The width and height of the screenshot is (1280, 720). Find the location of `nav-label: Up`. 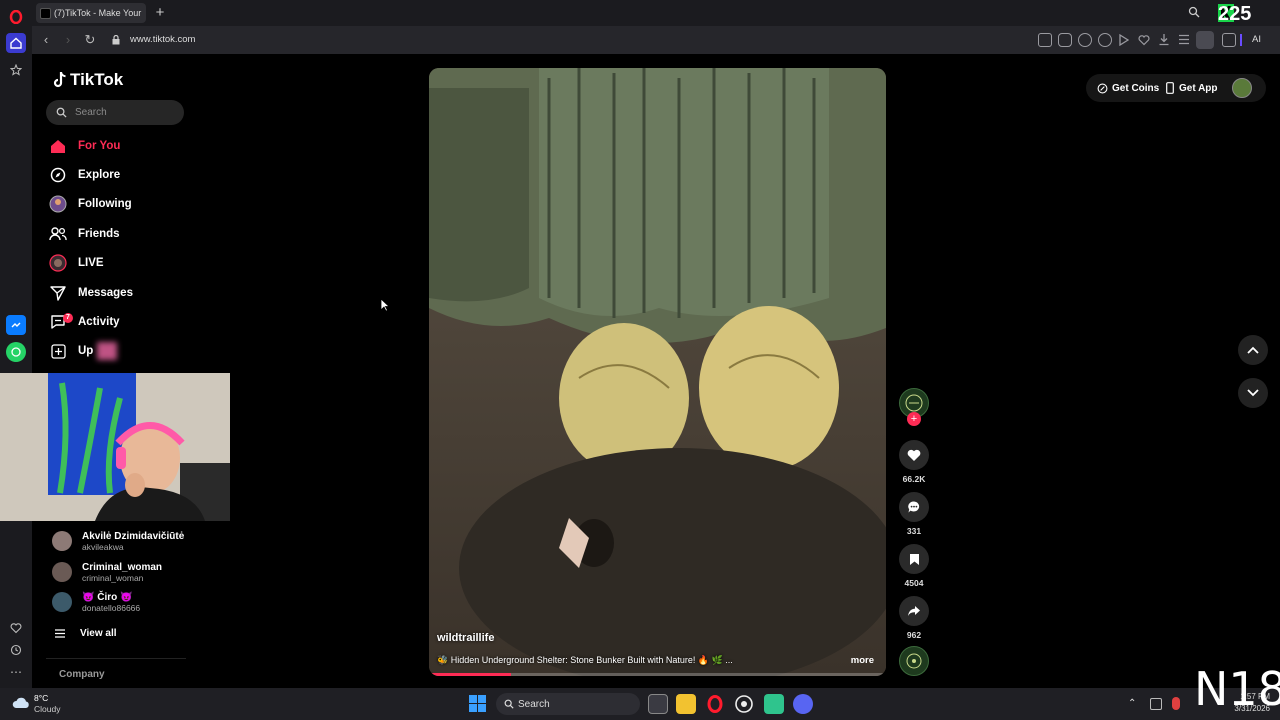

nav-label: Up is located at coordinates (86, 351).